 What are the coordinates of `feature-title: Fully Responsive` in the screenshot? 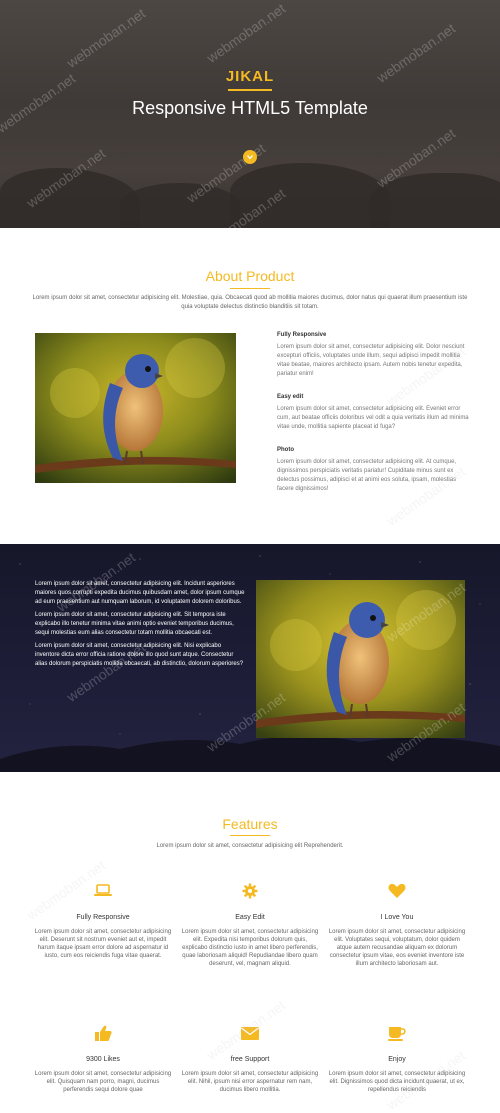 It's located at (103, 917).